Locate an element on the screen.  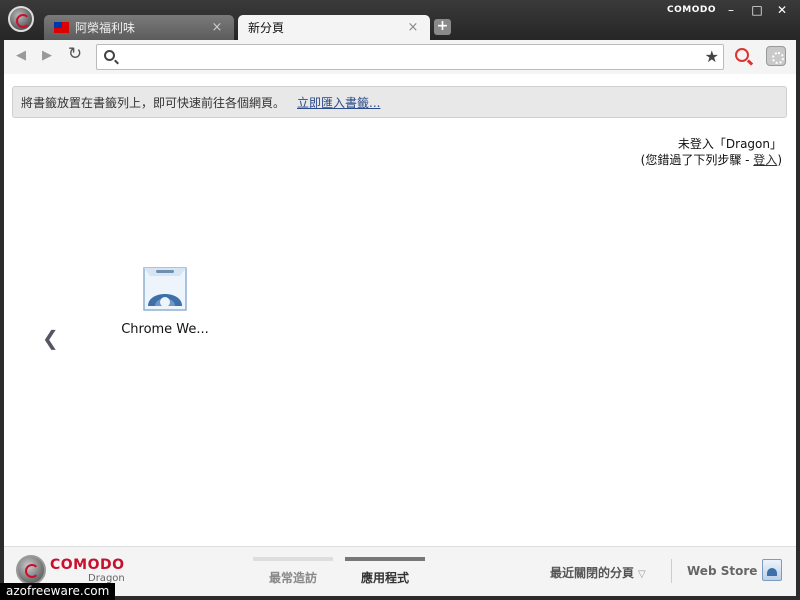
new-tab-button: + is located at coordinates (442, 27).